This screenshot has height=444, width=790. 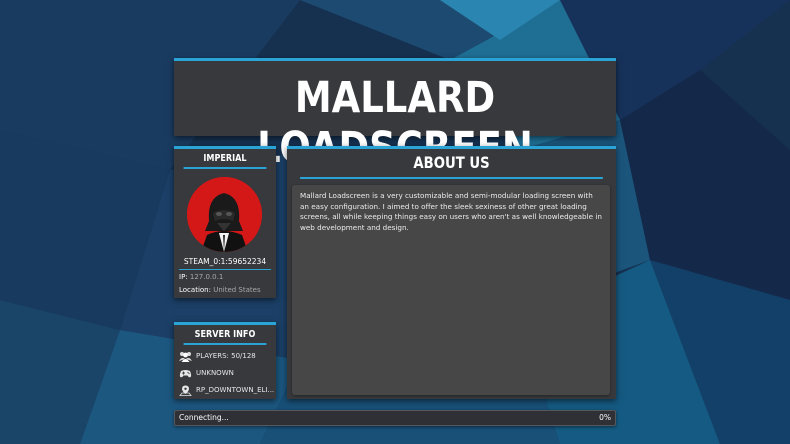 I want to click on players-count: PLAYERS: 50/128, so click(x=226, y=356).